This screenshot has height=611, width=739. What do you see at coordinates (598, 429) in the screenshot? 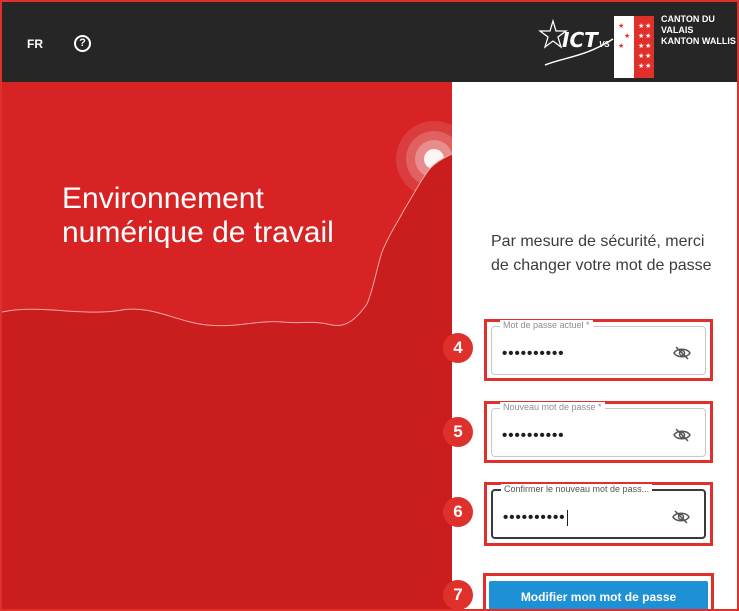
I see `new-password-field: Nouveau mot de passe * ••••••••••` at bounding box center [598, 429].